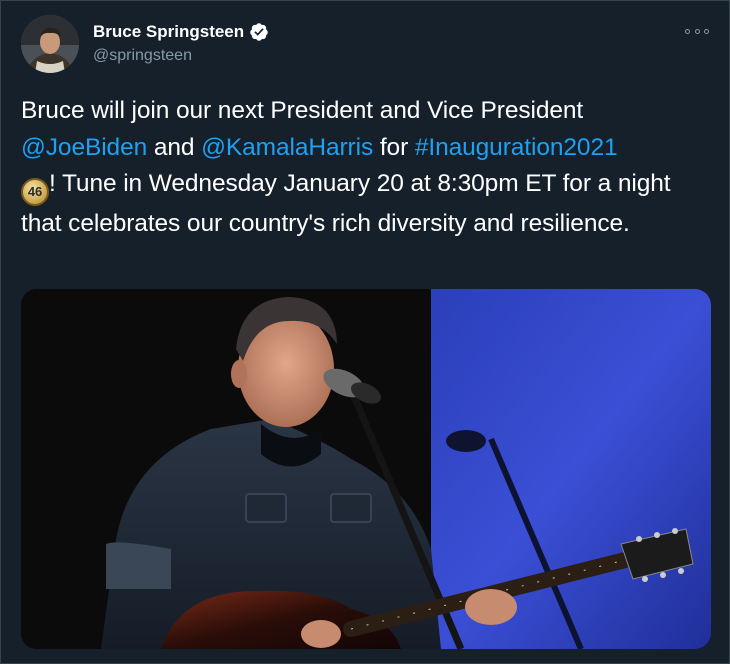 This screenshot has width=730, height=664. I want to click on hashtag-inauguration2021-link: #Inauguration2021, so click(516, 147).